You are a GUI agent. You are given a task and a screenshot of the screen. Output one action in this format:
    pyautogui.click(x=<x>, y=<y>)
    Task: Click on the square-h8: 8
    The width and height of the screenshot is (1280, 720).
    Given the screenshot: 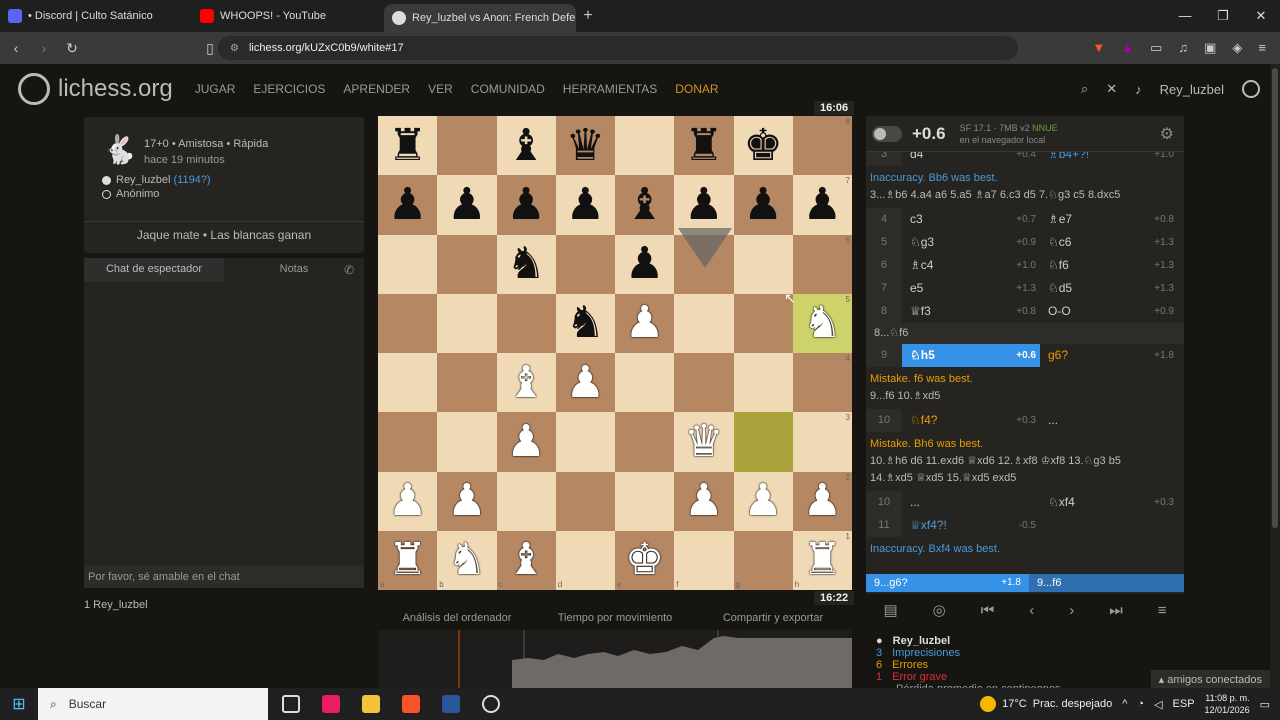 What is the action you would take?
    pyautogui.click(x=822, y=146)
    